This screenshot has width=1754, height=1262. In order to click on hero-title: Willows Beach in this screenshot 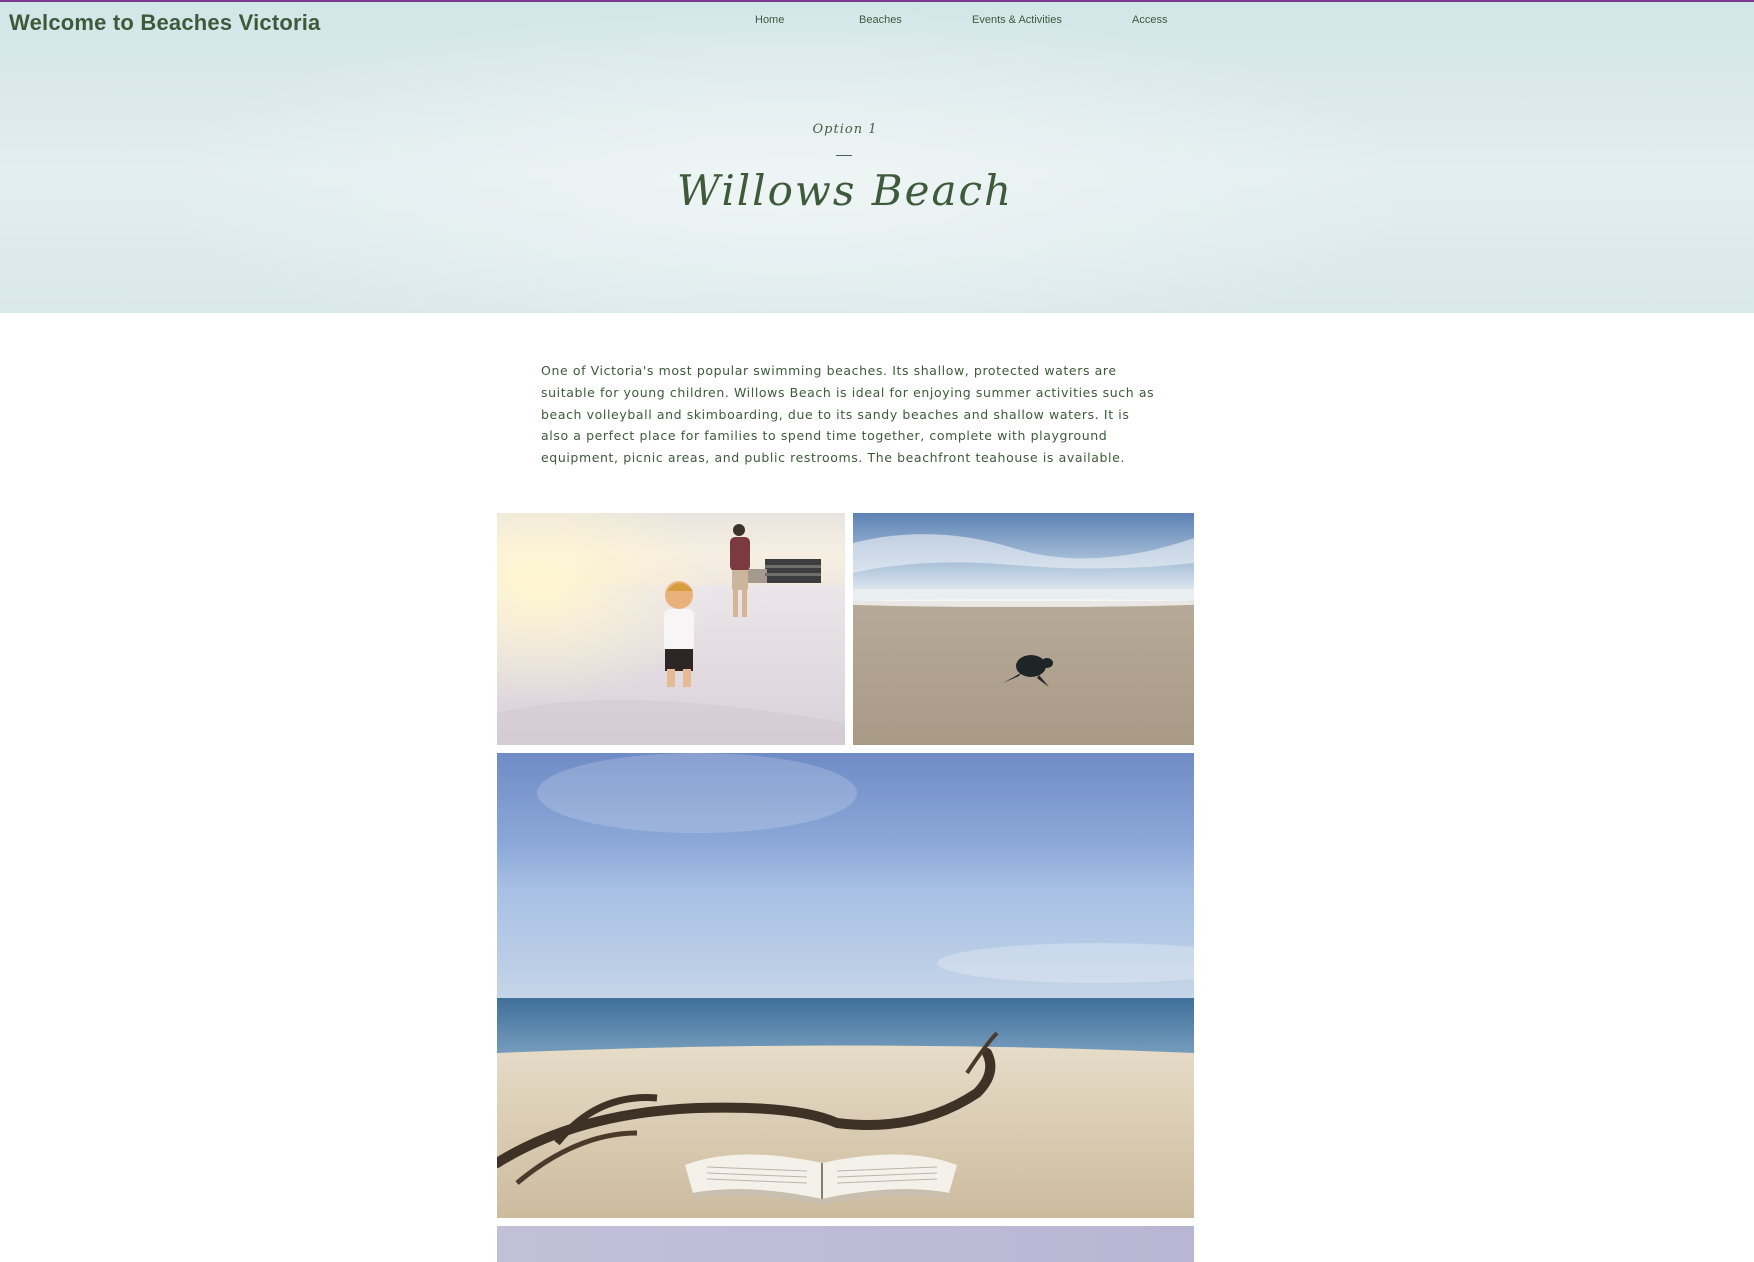, I will do `click(845, 190)`.